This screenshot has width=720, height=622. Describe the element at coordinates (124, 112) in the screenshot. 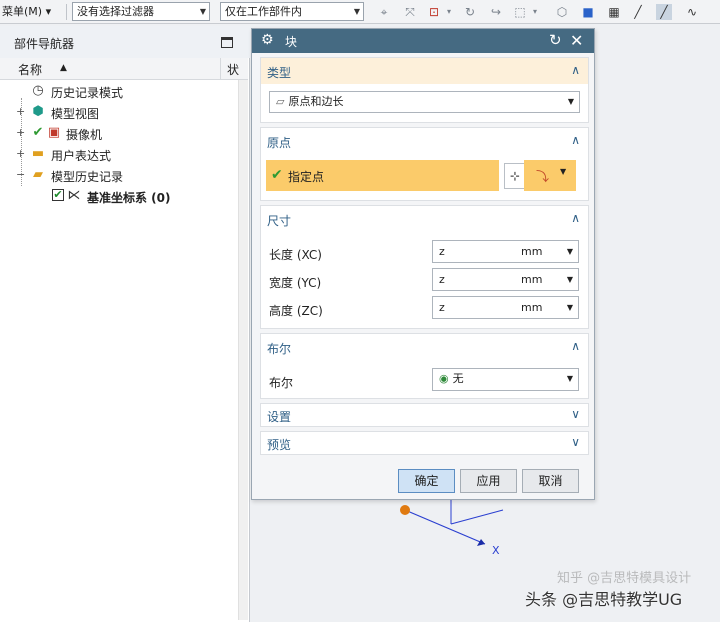

I see `tree-item-model-views: + ⬢ 模型视图` at that location.